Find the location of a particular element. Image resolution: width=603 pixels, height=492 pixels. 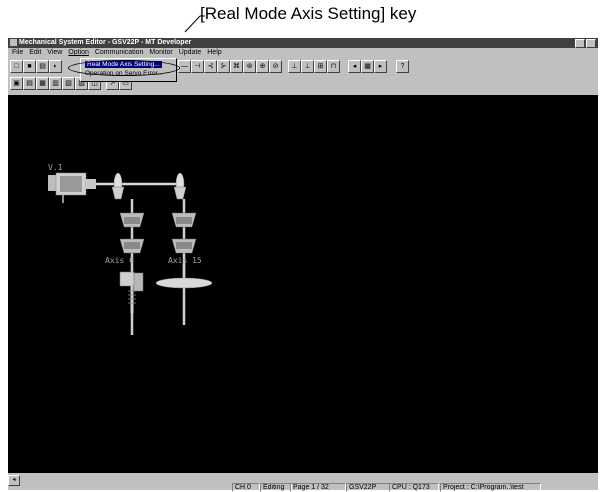

callout-highlight-oval is located at coordinates (124, 68).